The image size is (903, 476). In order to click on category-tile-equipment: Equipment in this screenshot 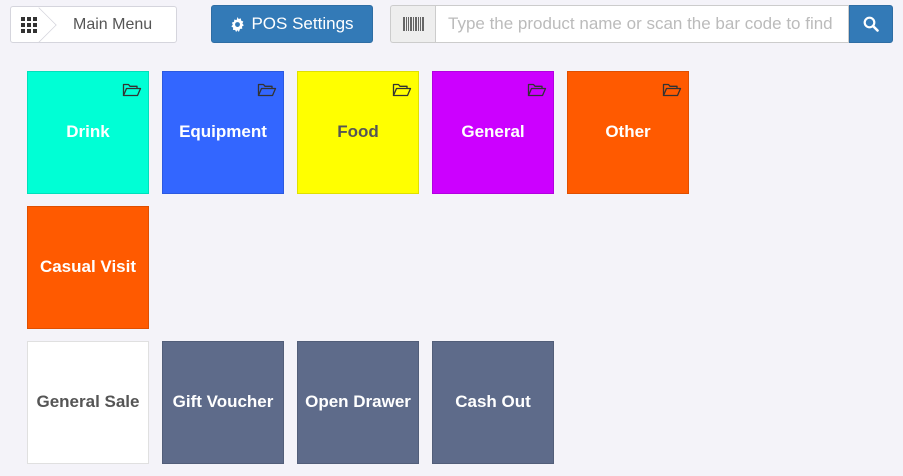, I will do `click(223, 132)`.